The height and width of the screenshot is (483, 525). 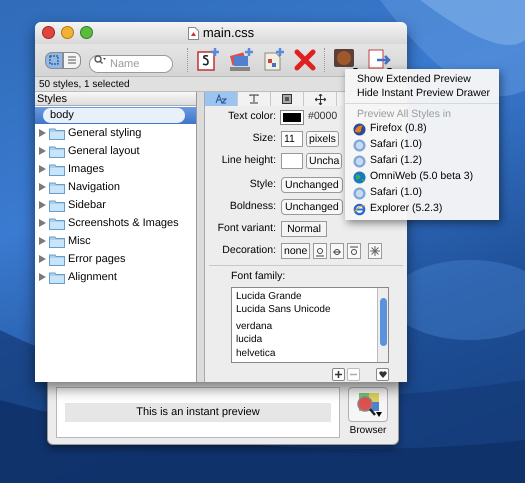 I want to click on folder-row: General layout, so click(x=115, y=151).